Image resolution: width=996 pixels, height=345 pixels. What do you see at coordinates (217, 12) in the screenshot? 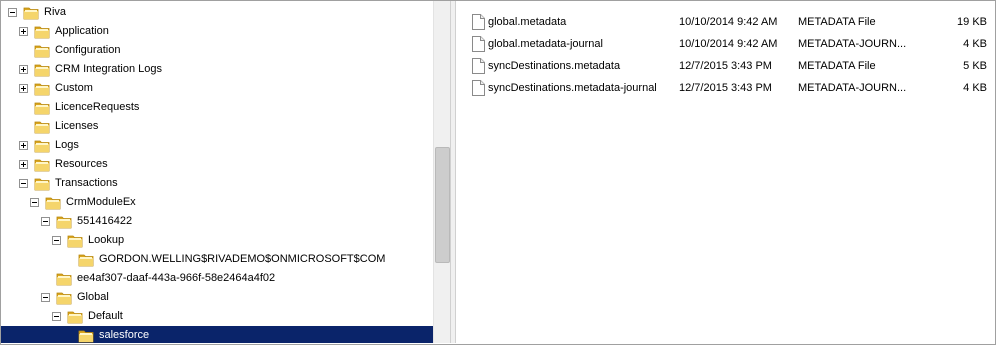
I see `tree-item: Riva` at bounding box center [217, 12].